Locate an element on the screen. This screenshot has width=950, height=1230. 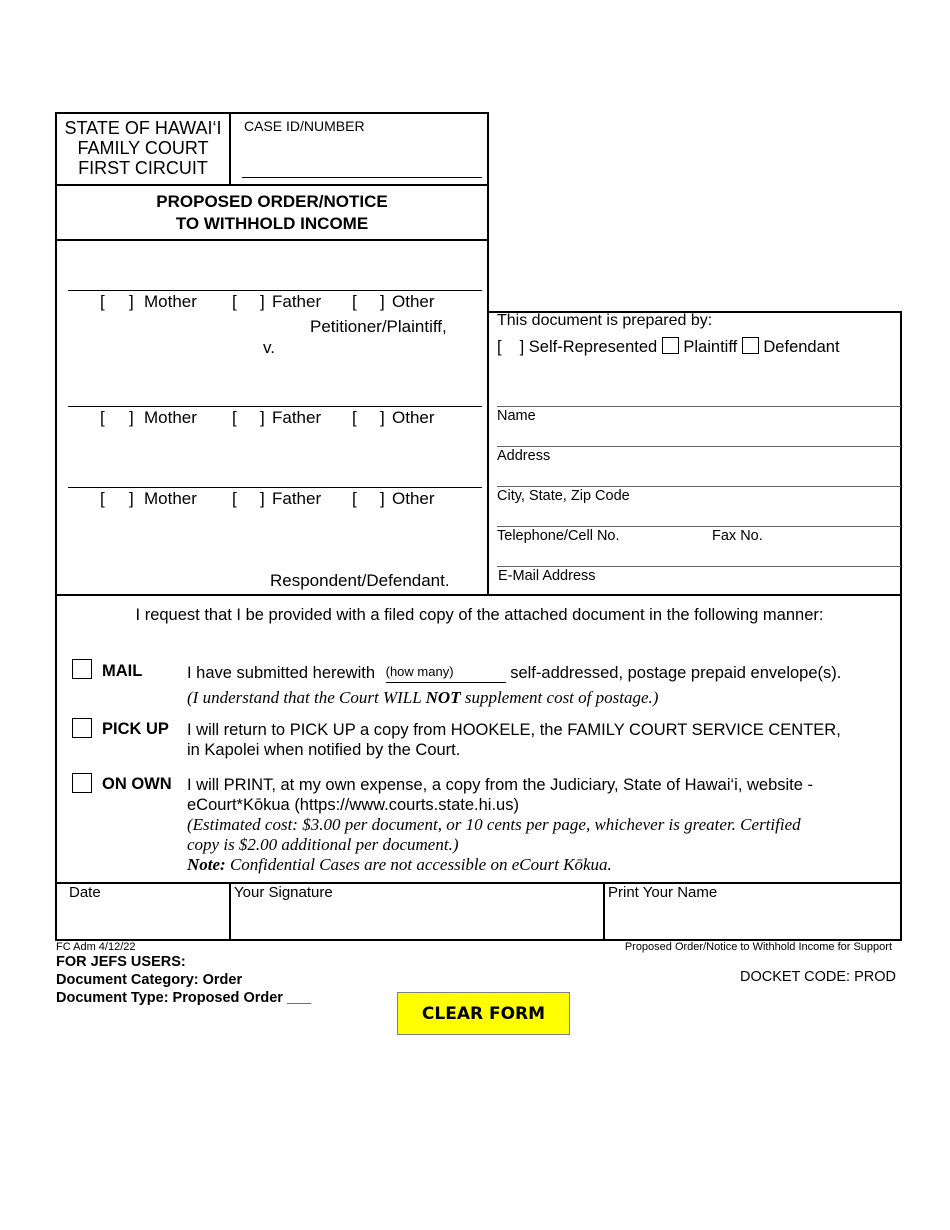
how-many-placeholder: (how many) is located at coordinates (419, 671).